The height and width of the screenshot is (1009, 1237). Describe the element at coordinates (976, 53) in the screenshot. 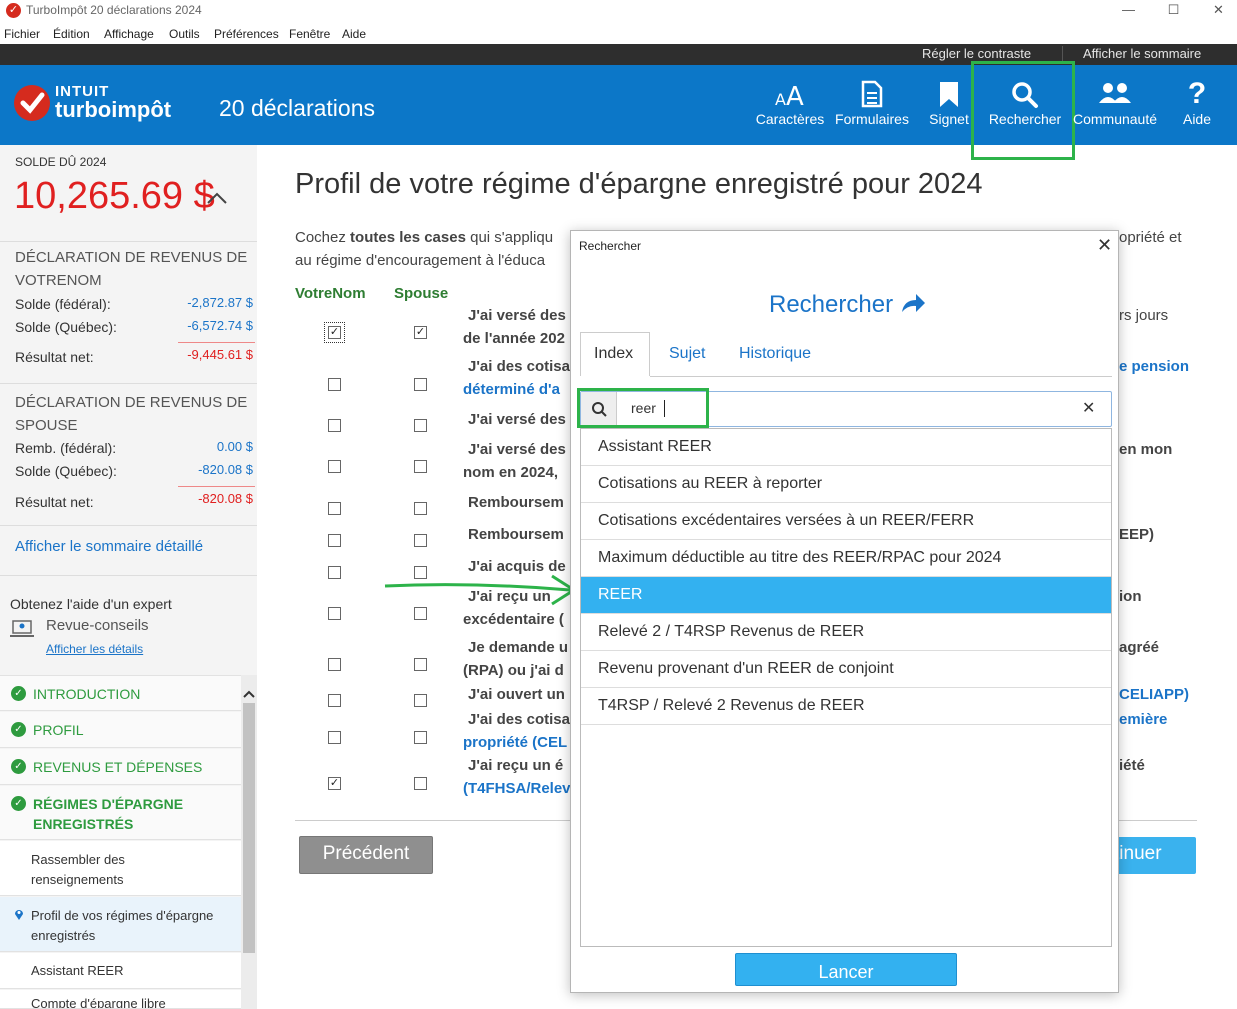

I see `contrast-link: Régler le contraste` at that location.